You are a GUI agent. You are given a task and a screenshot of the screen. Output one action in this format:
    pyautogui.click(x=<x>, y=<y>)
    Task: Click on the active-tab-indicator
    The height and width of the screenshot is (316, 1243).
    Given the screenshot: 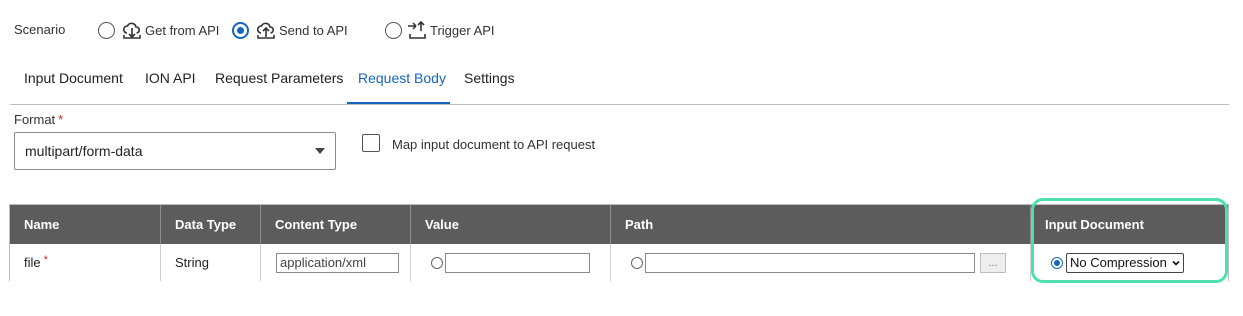 What is the action you would take?
    pyautogui.click(x=398, y=103)
    